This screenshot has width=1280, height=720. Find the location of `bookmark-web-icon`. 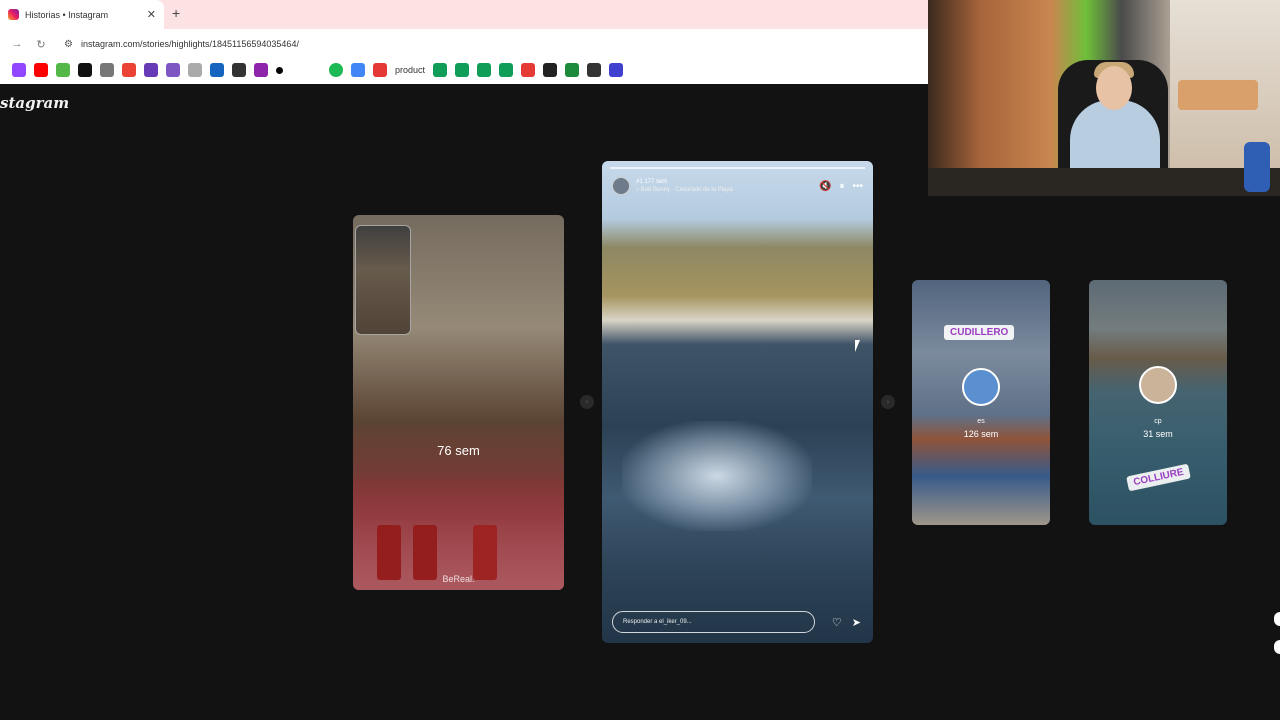

bookmark-web-icon is located at coordinates (107, 70).